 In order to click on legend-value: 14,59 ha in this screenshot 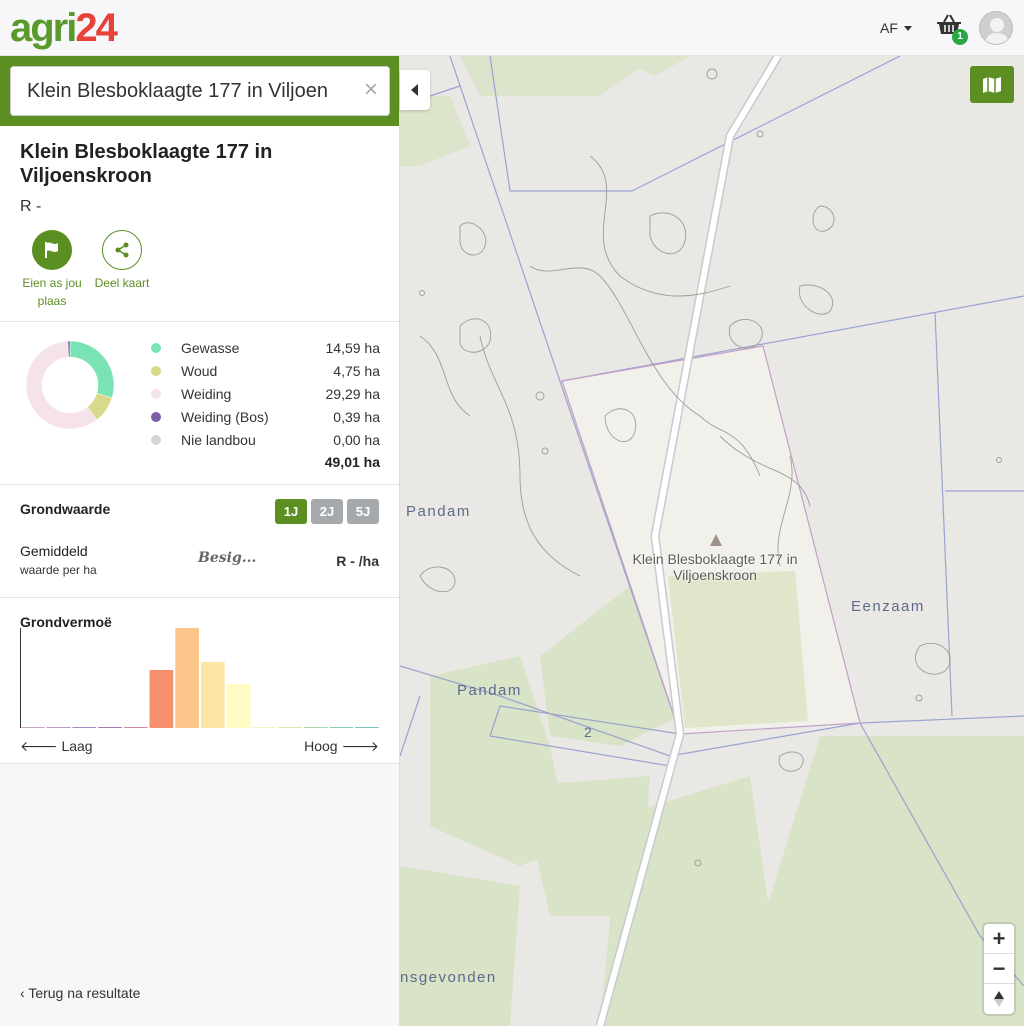, I will do `click(353, 347)`.